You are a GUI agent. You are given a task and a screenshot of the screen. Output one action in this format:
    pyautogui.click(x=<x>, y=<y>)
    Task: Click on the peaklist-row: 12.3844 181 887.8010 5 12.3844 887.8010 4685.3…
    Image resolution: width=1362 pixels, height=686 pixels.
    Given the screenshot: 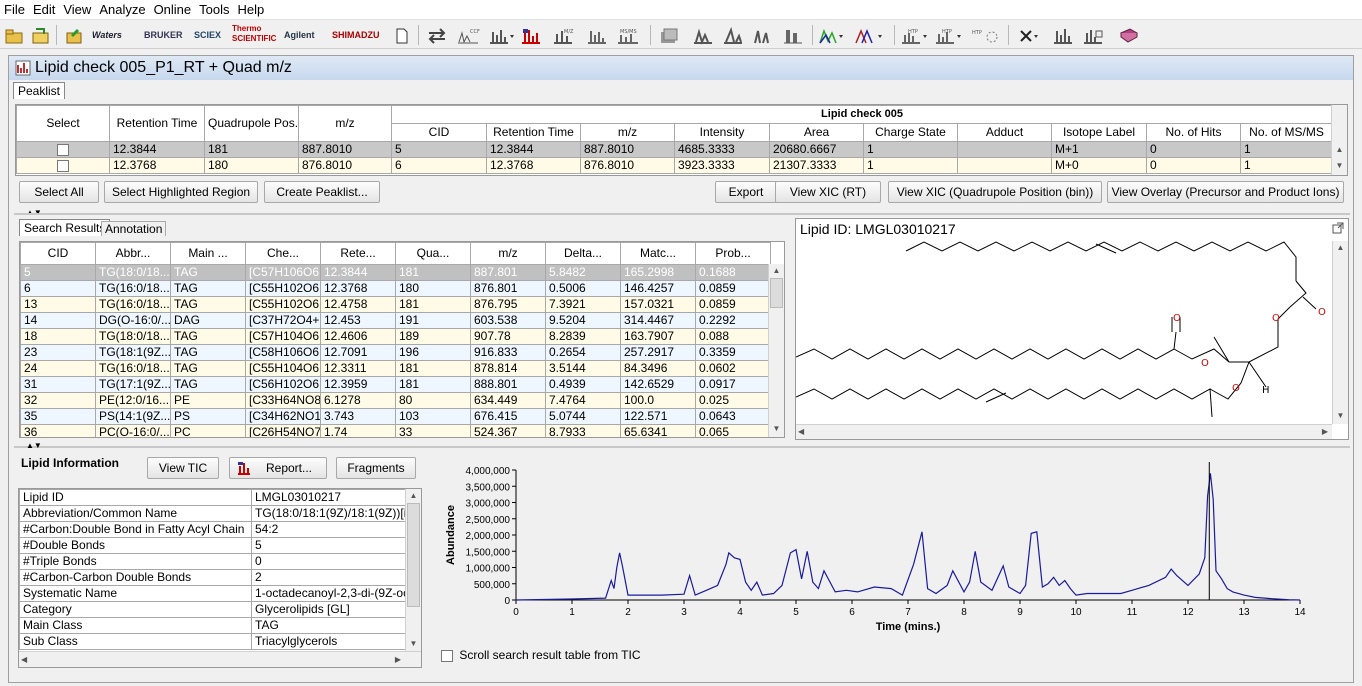 What is the action you would take?
    pyautogui.click(x=675, y=149)
    